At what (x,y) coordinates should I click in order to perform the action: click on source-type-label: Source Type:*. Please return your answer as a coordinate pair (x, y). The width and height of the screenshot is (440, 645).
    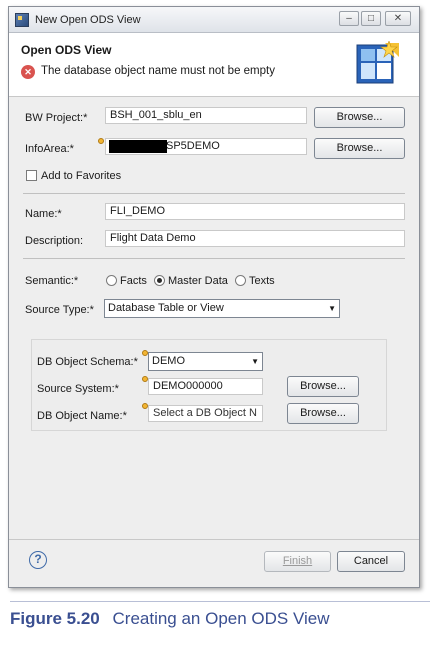
    Looking at the image, I should click on (59, 310).